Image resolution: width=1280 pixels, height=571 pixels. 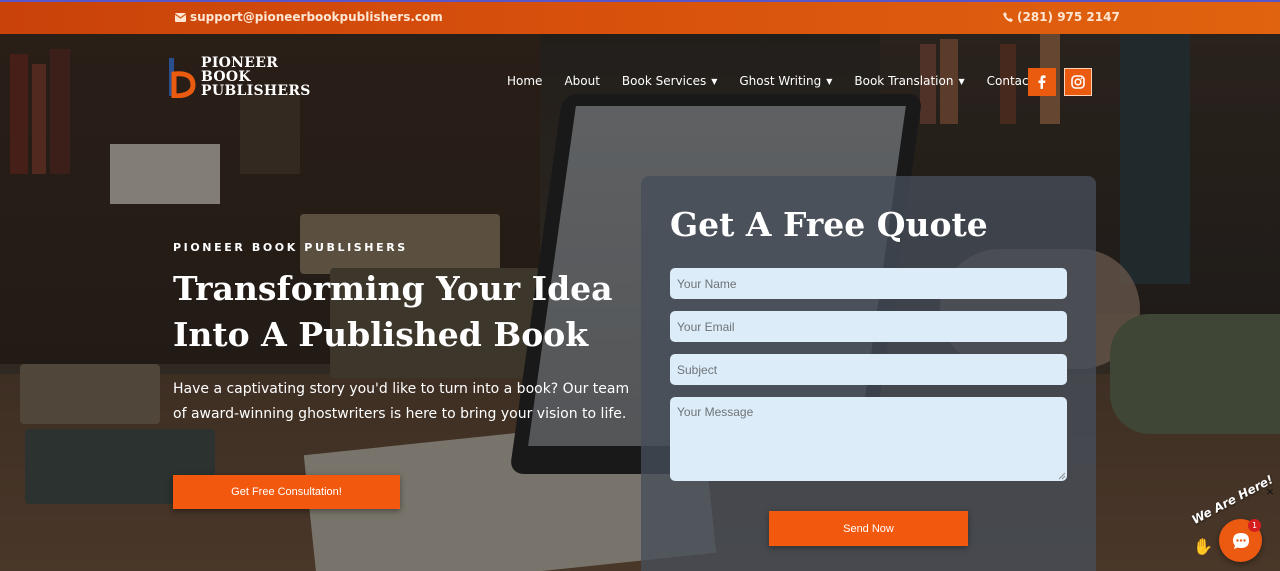 I want to click on nav-item-contact: Contact, so click(x=1010, y=81).